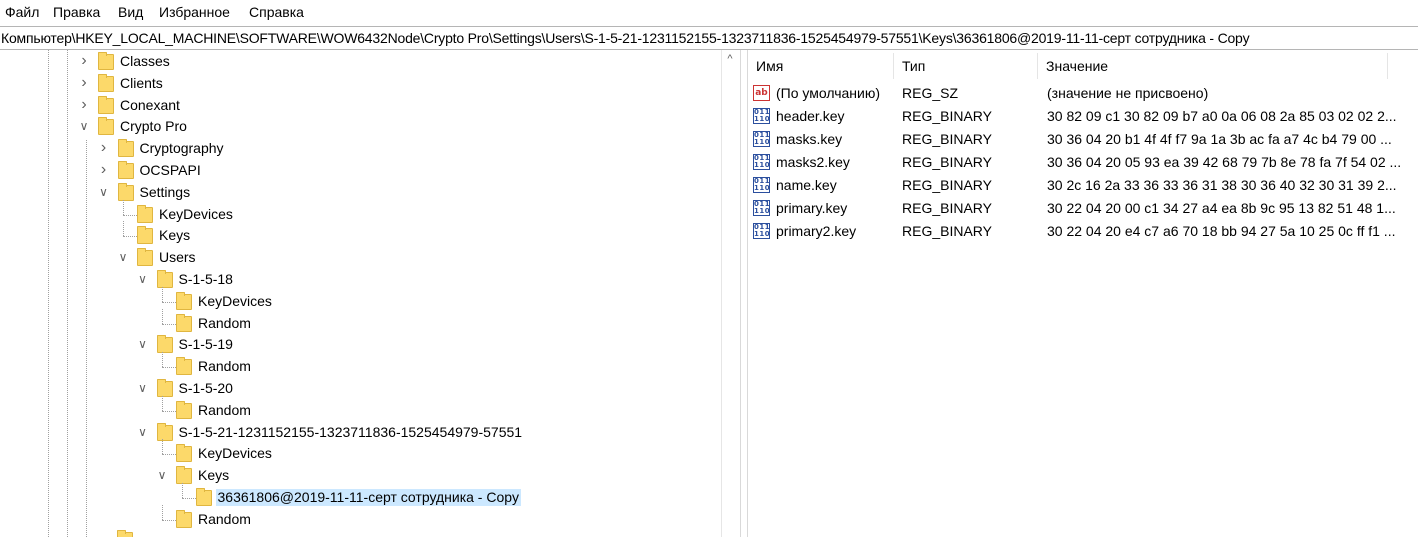 This screenshot has width=1418, height=537. What do you see at coordinates (224, 409) in the screenshot?
I see `tree-item-label: Random` at bounding box center [224, 409].